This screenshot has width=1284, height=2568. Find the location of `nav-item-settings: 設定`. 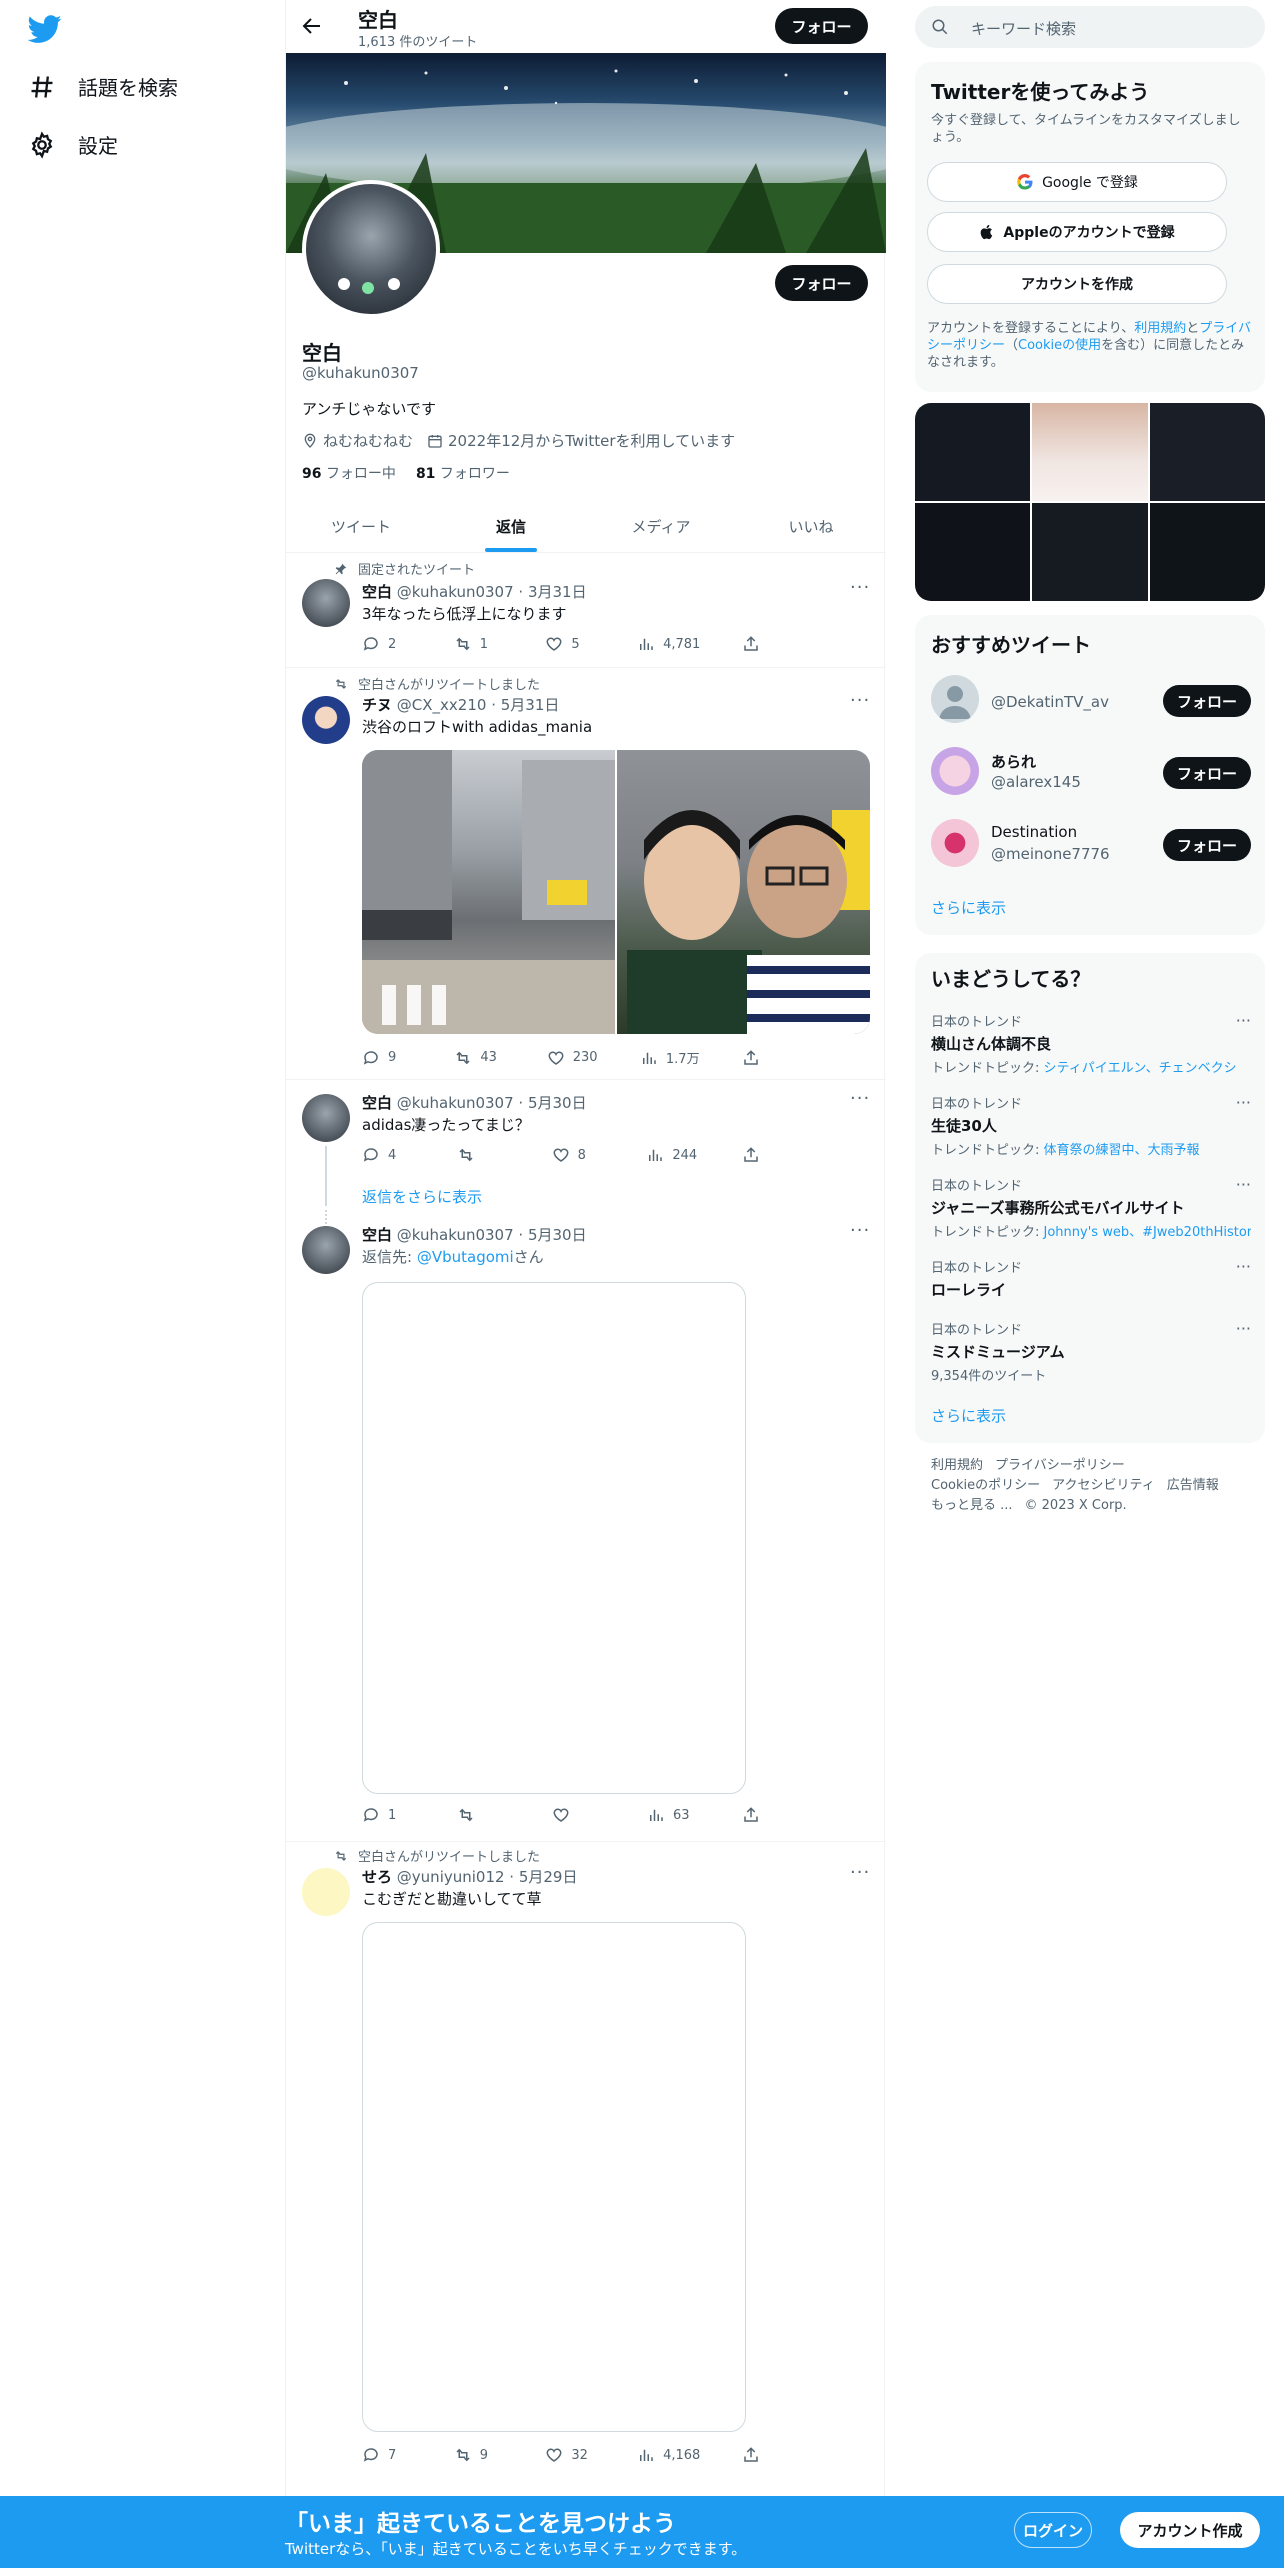

nav-item-settings: 設定 is located at coordinates (73, 144).